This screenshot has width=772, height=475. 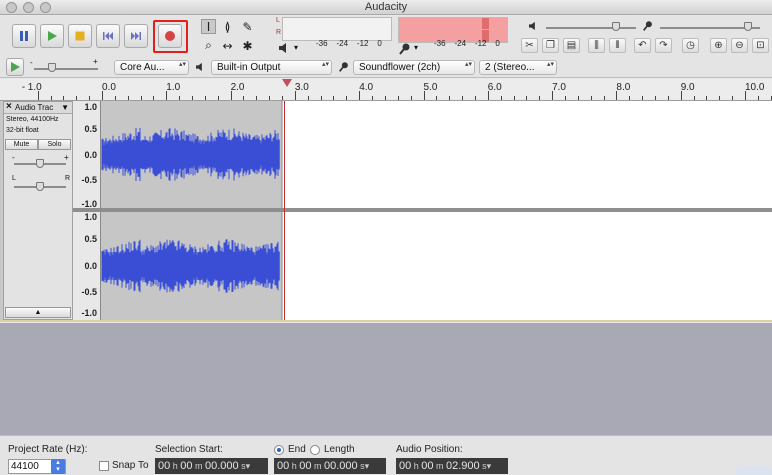 What do you see at coordinates (663, 45) in the screenshot?
I see `redo-button: ↷` at bounding box center [663, 45].